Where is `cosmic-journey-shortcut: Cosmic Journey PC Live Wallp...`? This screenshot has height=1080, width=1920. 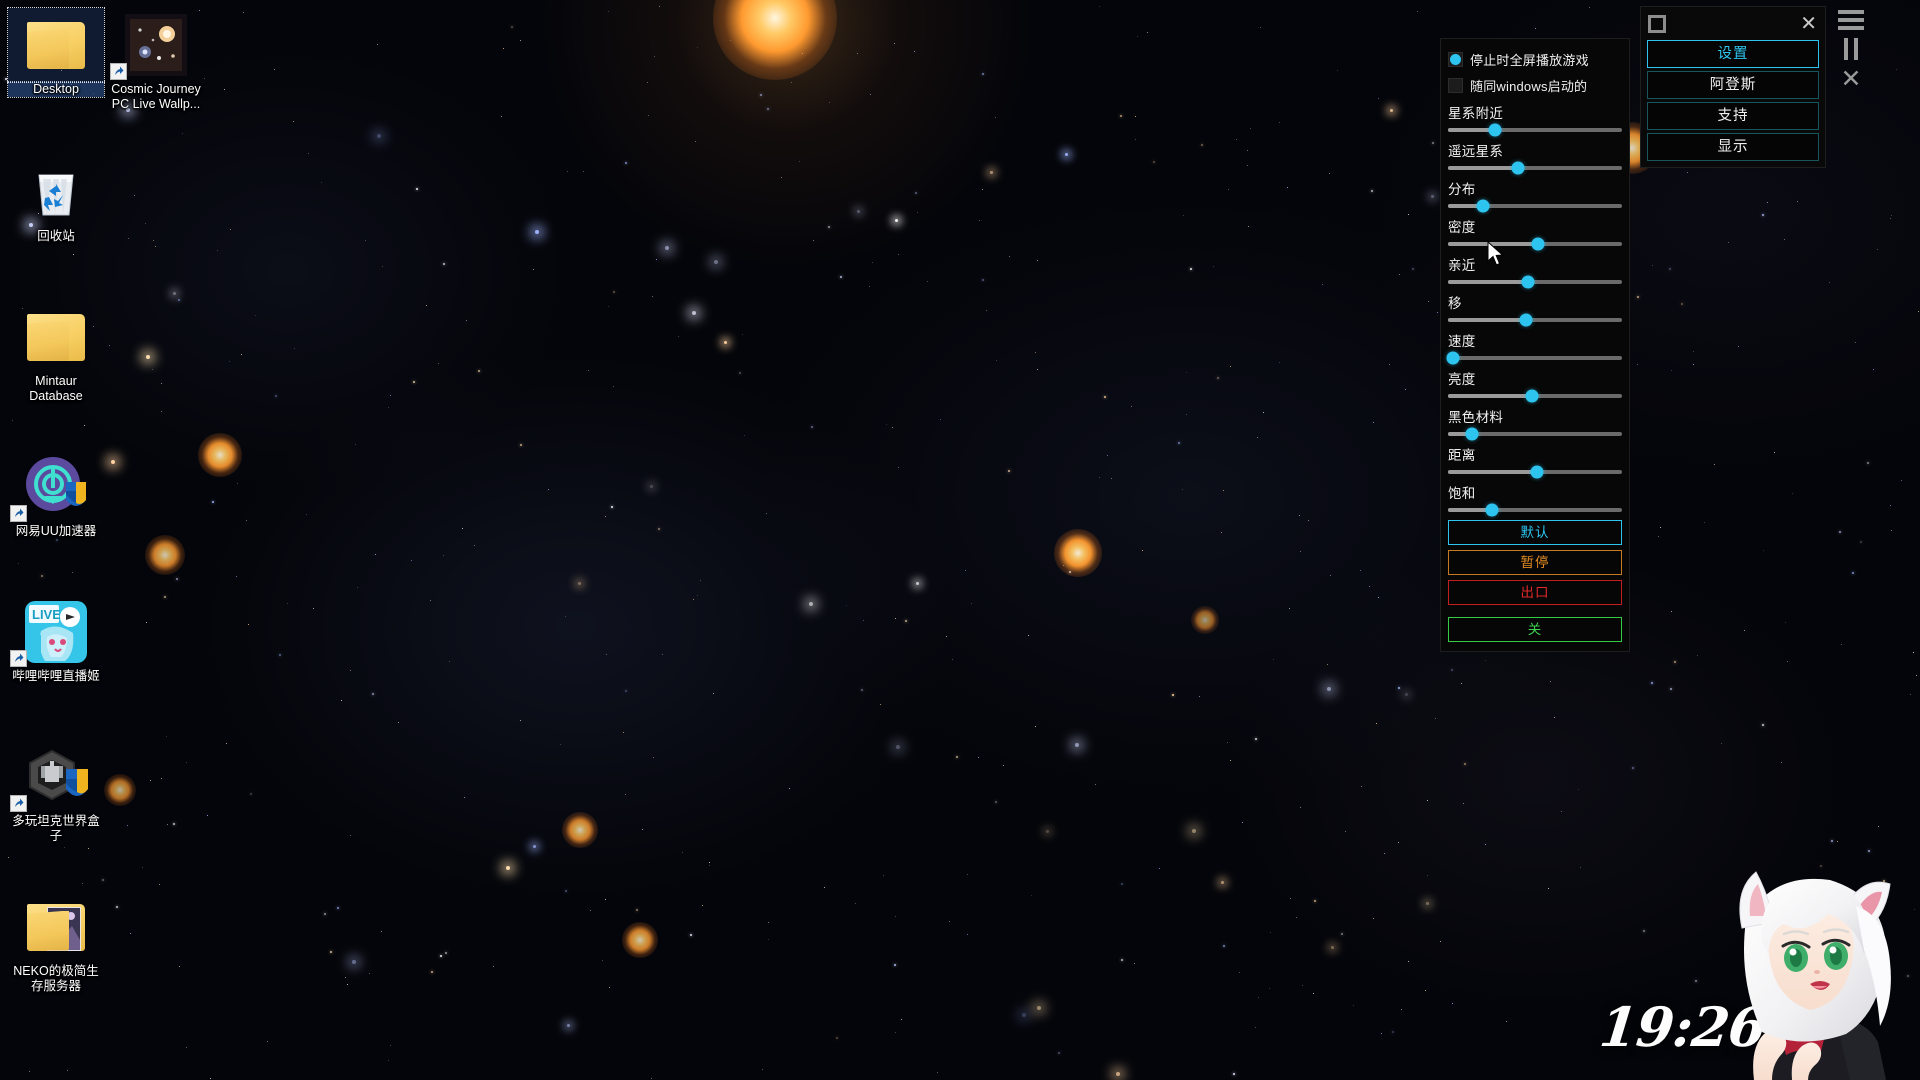 cosmic-journey-shortcut: Cosmic Journey PC Live Wallp... is located at coordinates (156, 59).